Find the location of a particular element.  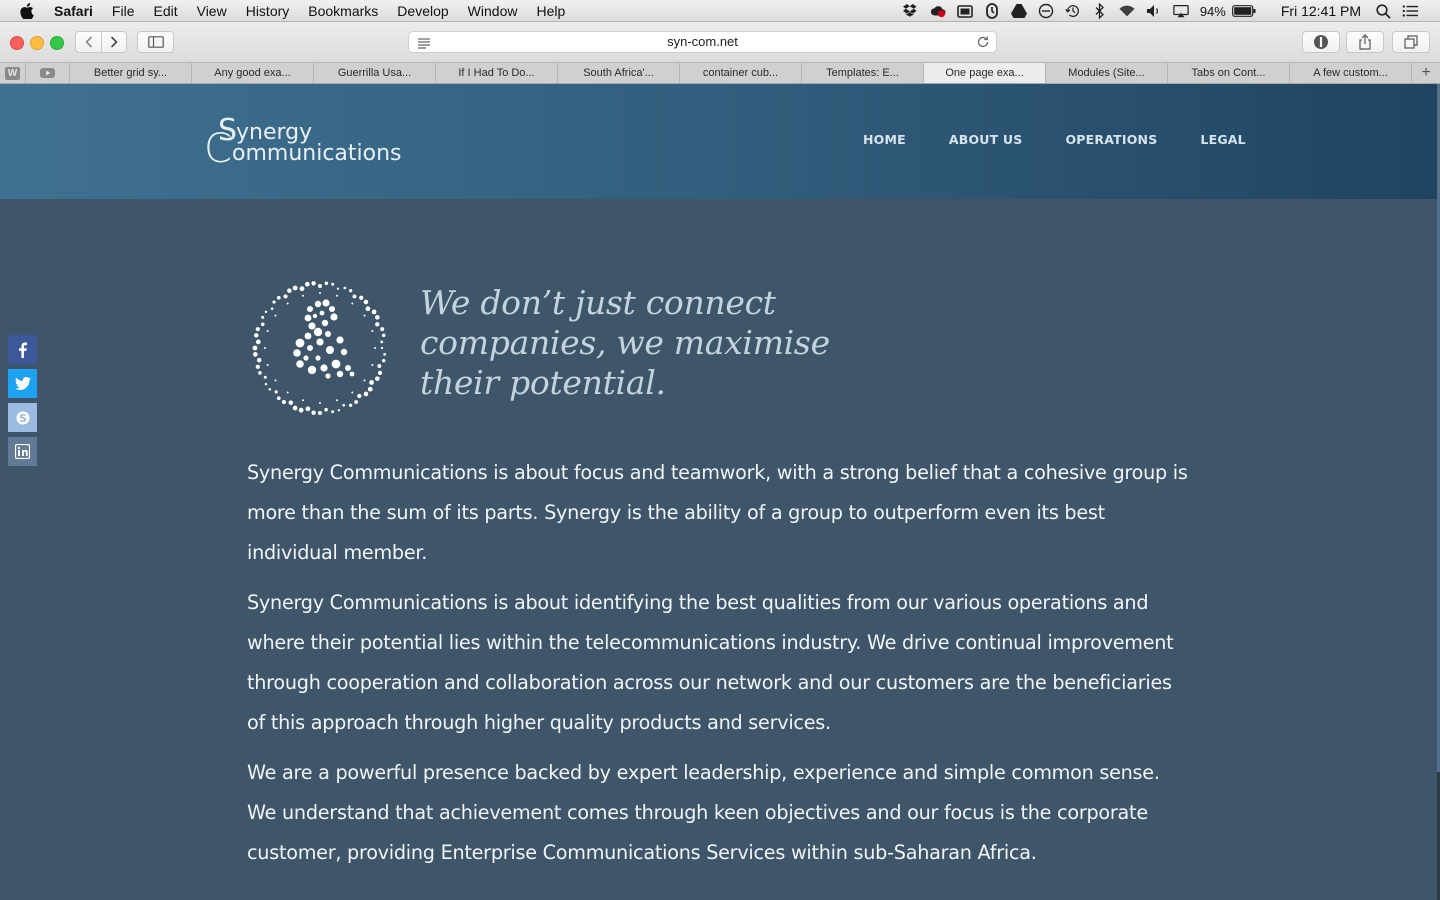

extension-button is located at coordinates (1321, 42).